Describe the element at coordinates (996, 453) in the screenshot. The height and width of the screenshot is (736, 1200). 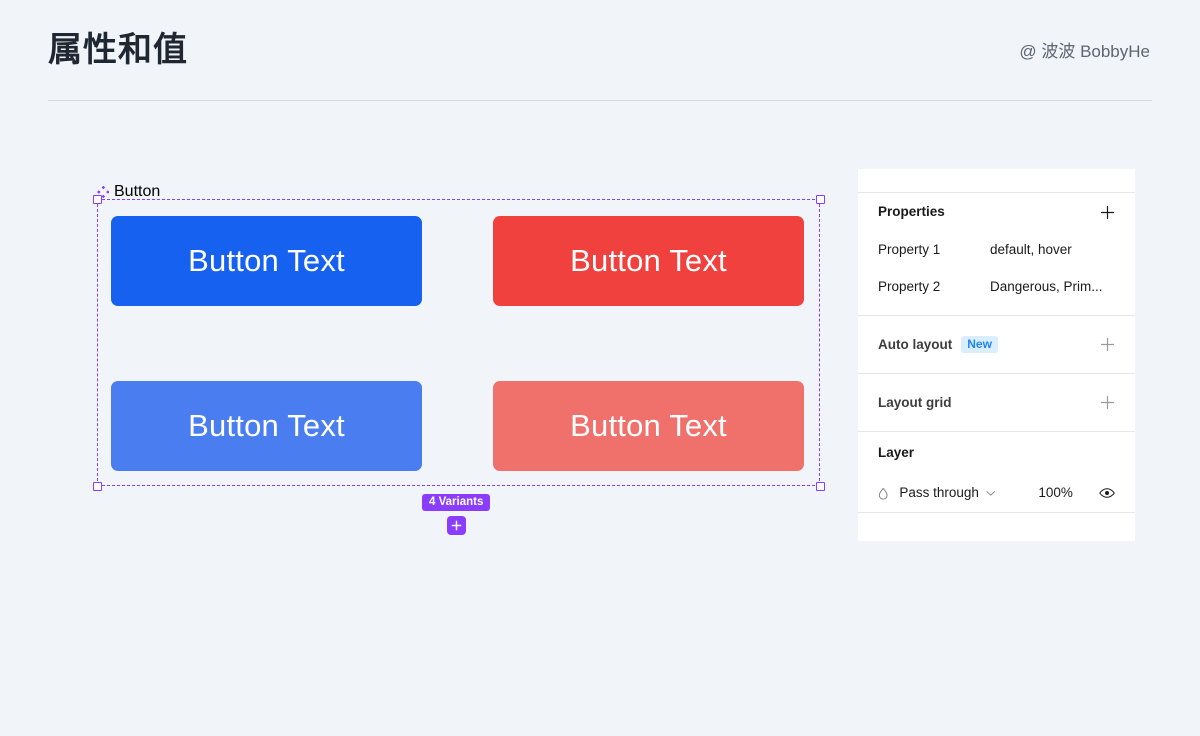
I see `layer-header: Layer` at that location.